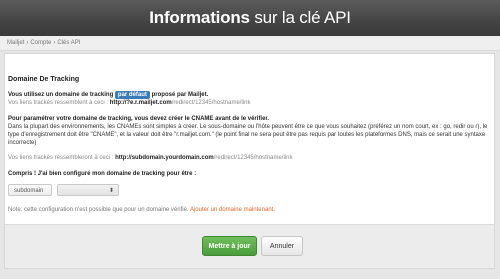  What do you see at coordinates (40, 43) in the screenshot?
I see `breadcrumb-item-compte: Compte` at bounding box center [40, 43].